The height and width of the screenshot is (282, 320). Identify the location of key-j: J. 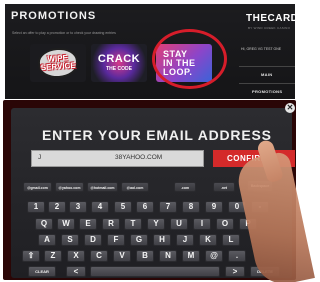
(185, 240).